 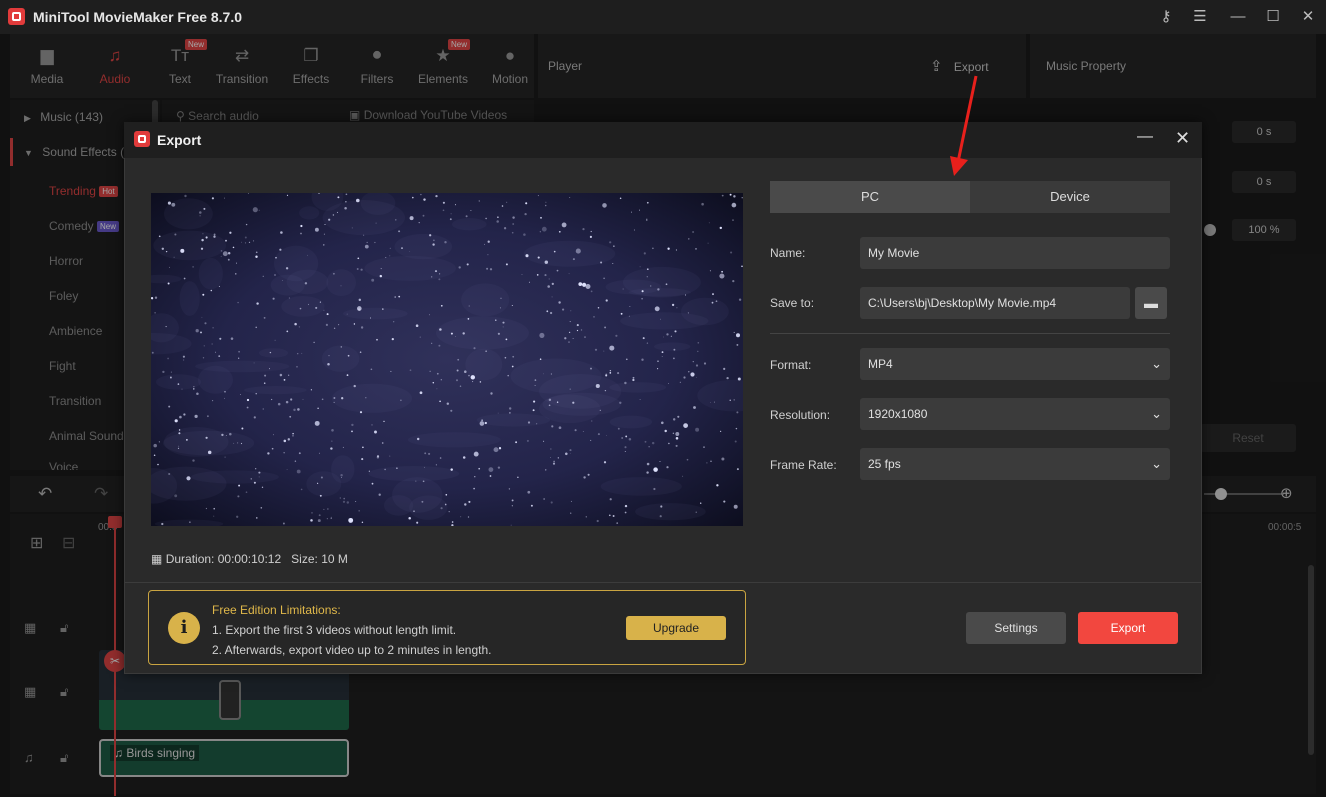 I want to click on film-icon: ▦, so click(x=157, y=559).